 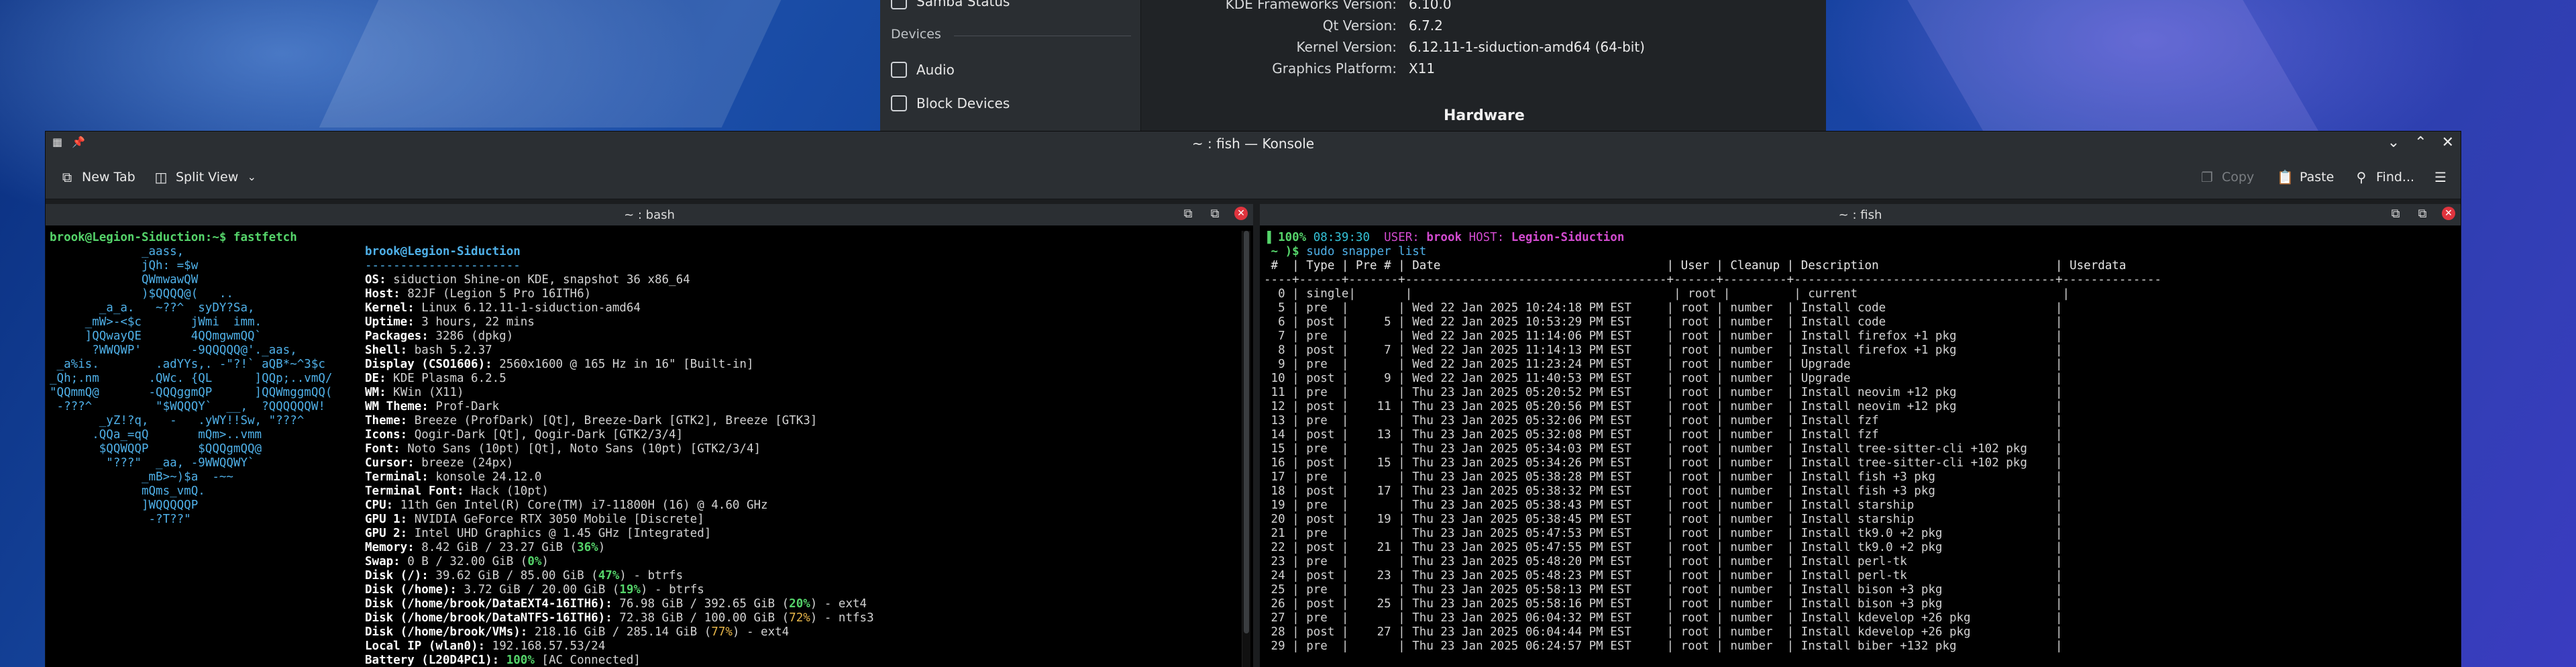 I want to click on info-value: Prof-Dark, so click(x=467, y=406).